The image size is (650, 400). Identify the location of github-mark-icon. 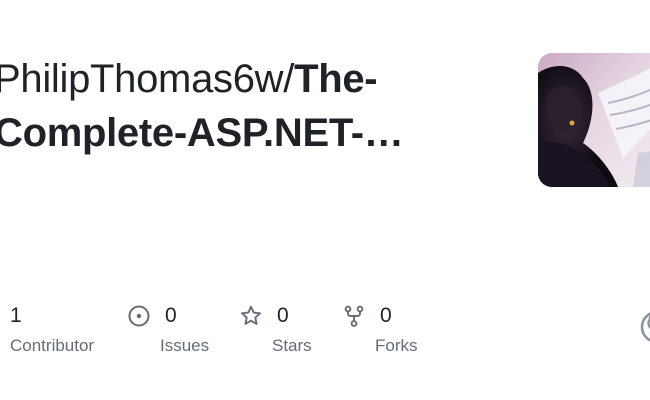
(645, 327).